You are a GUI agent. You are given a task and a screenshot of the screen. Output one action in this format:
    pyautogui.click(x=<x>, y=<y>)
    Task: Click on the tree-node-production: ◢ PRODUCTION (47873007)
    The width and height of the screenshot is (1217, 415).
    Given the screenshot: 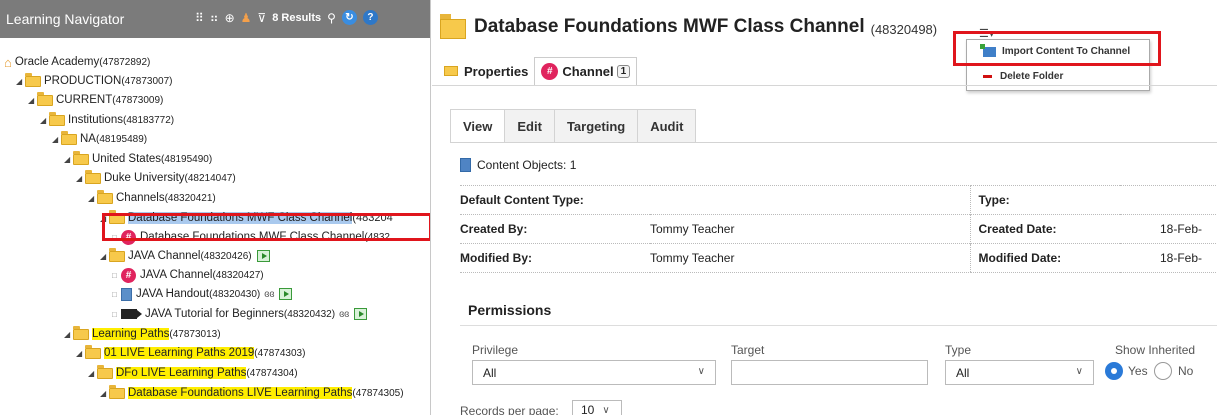 What is the action you would take?
    pyautogui.click(x=94, y=80)
    